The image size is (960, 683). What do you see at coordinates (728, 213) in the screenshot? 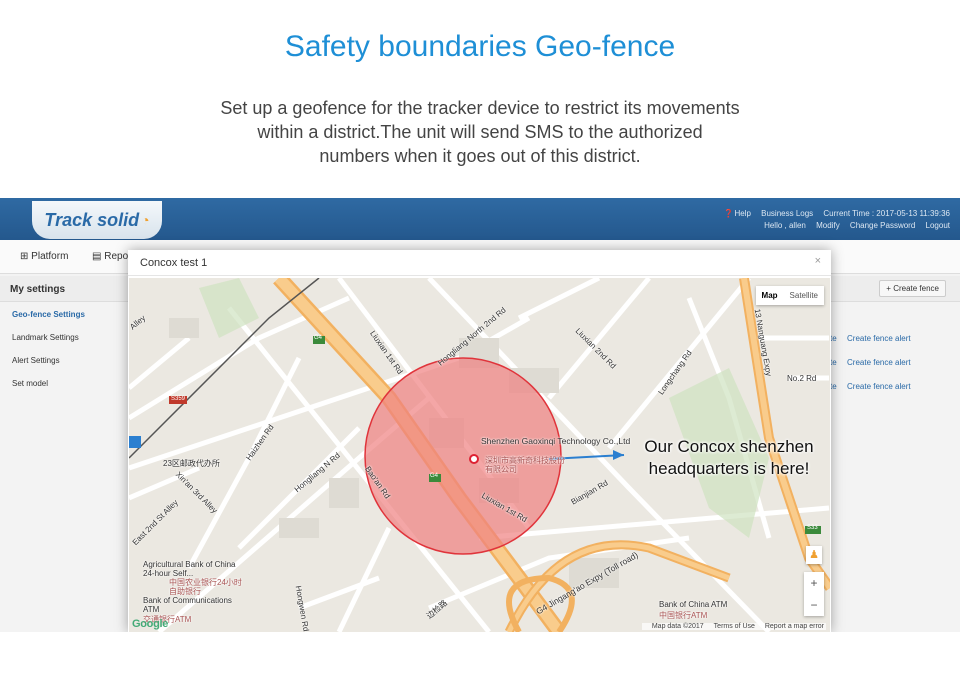
I see `help-icon: ❓` at bounding box center [728, 213].